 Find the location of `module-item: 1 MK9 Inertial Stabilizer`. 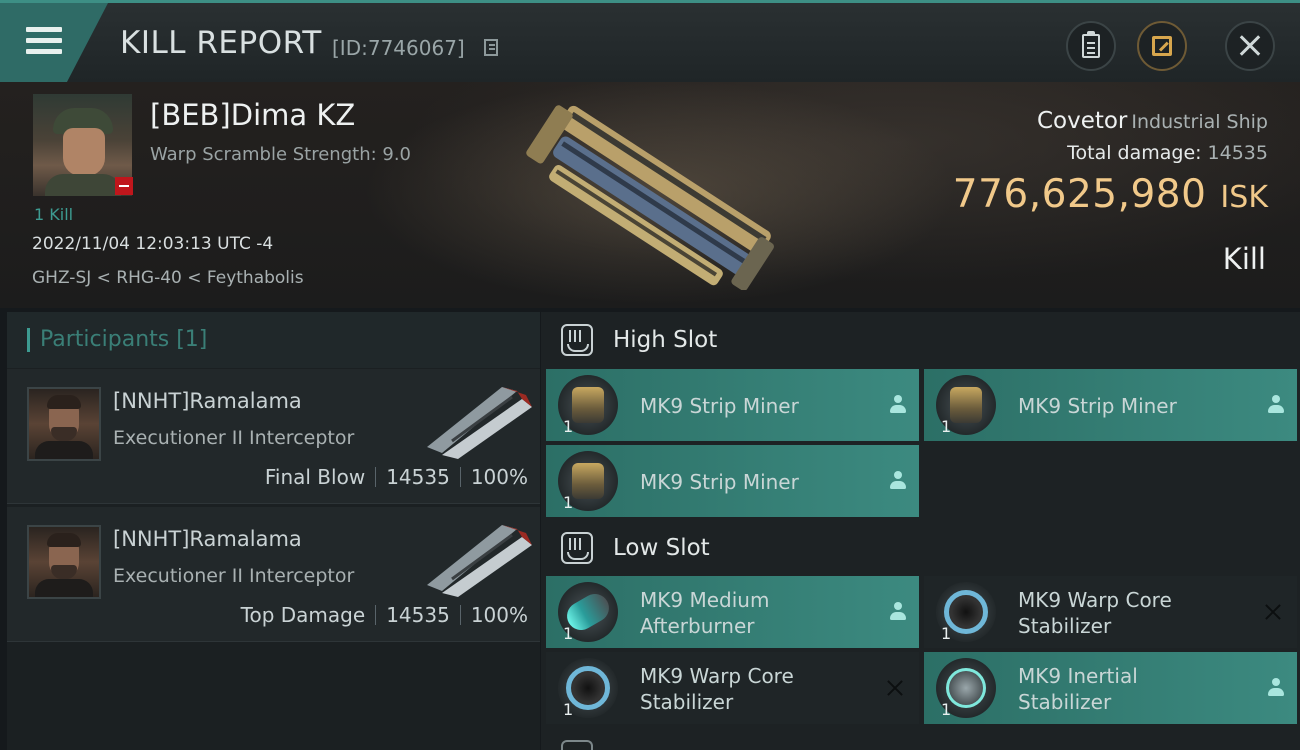

module-item: 1 MK9 Inertial Stabilizer is located at coordinates (1110, 688).